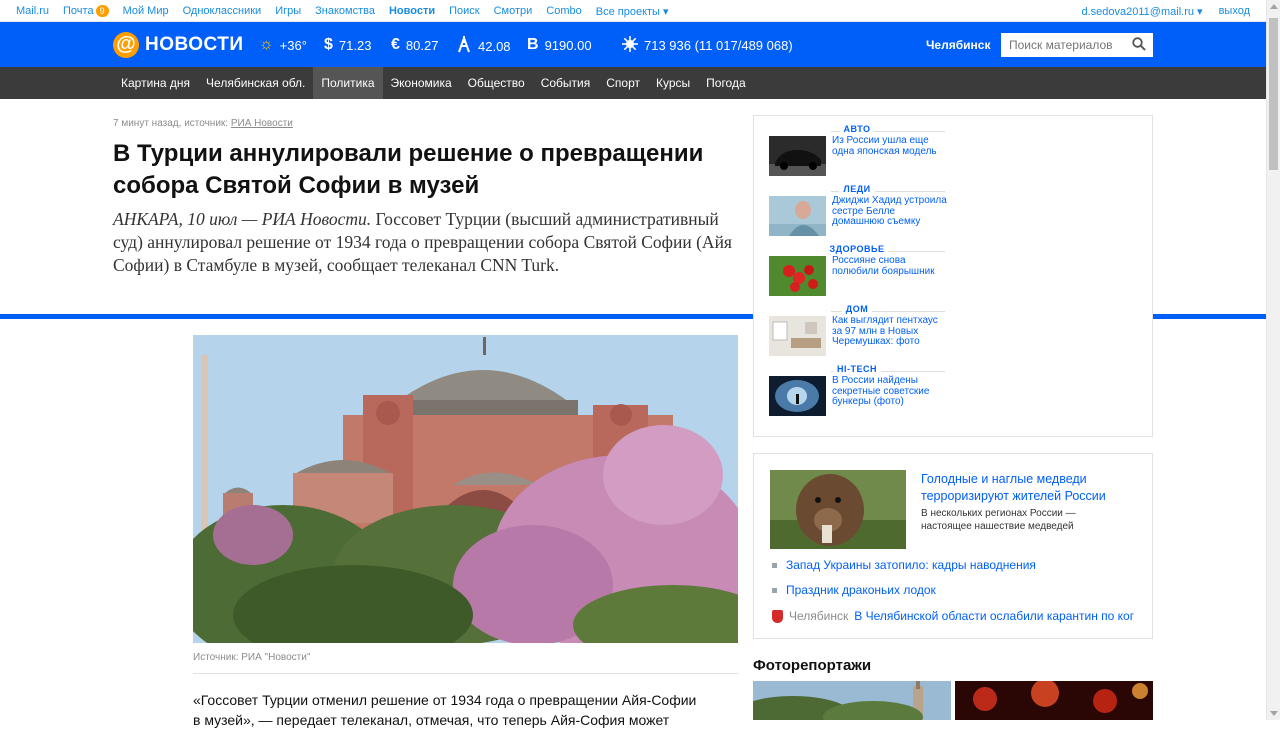 Image resolution: width=1280 pixels, height=730 pixels. What do you see at coordinates (819, 616) in the screenshot?
I see `regional-city-name: Челябинск` at bounding box center [819, 616].